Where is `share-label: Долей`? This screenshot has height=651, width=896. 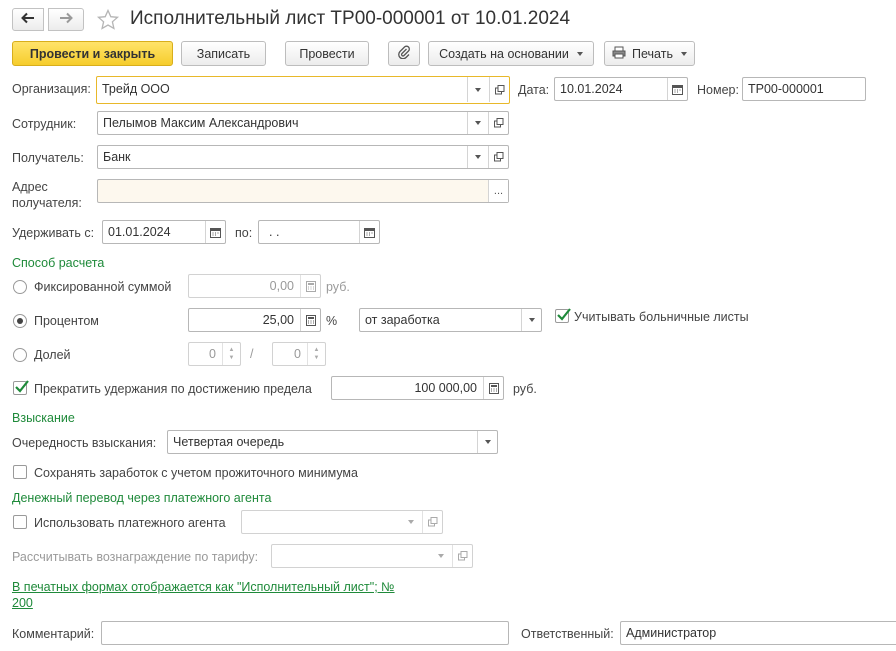
share-label: Долей is located at coordinates (52, 355).